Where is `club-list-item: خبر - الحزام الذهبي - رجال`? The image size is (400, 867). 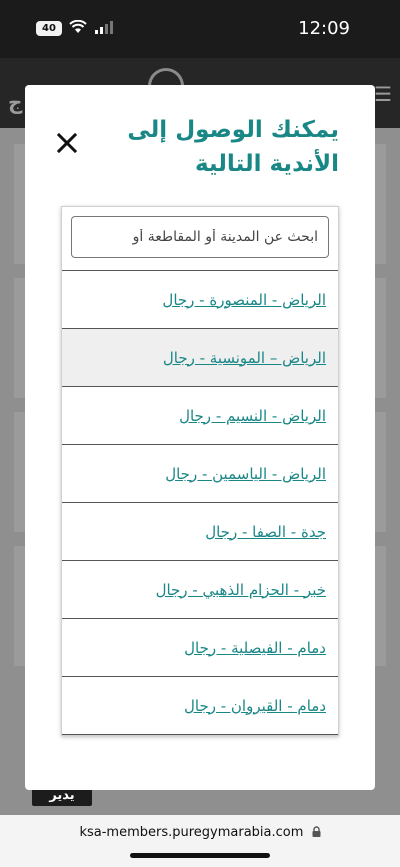
club-list-item: خبر - الحزام الذهبي - رجال is located at coordinates (200, 590).